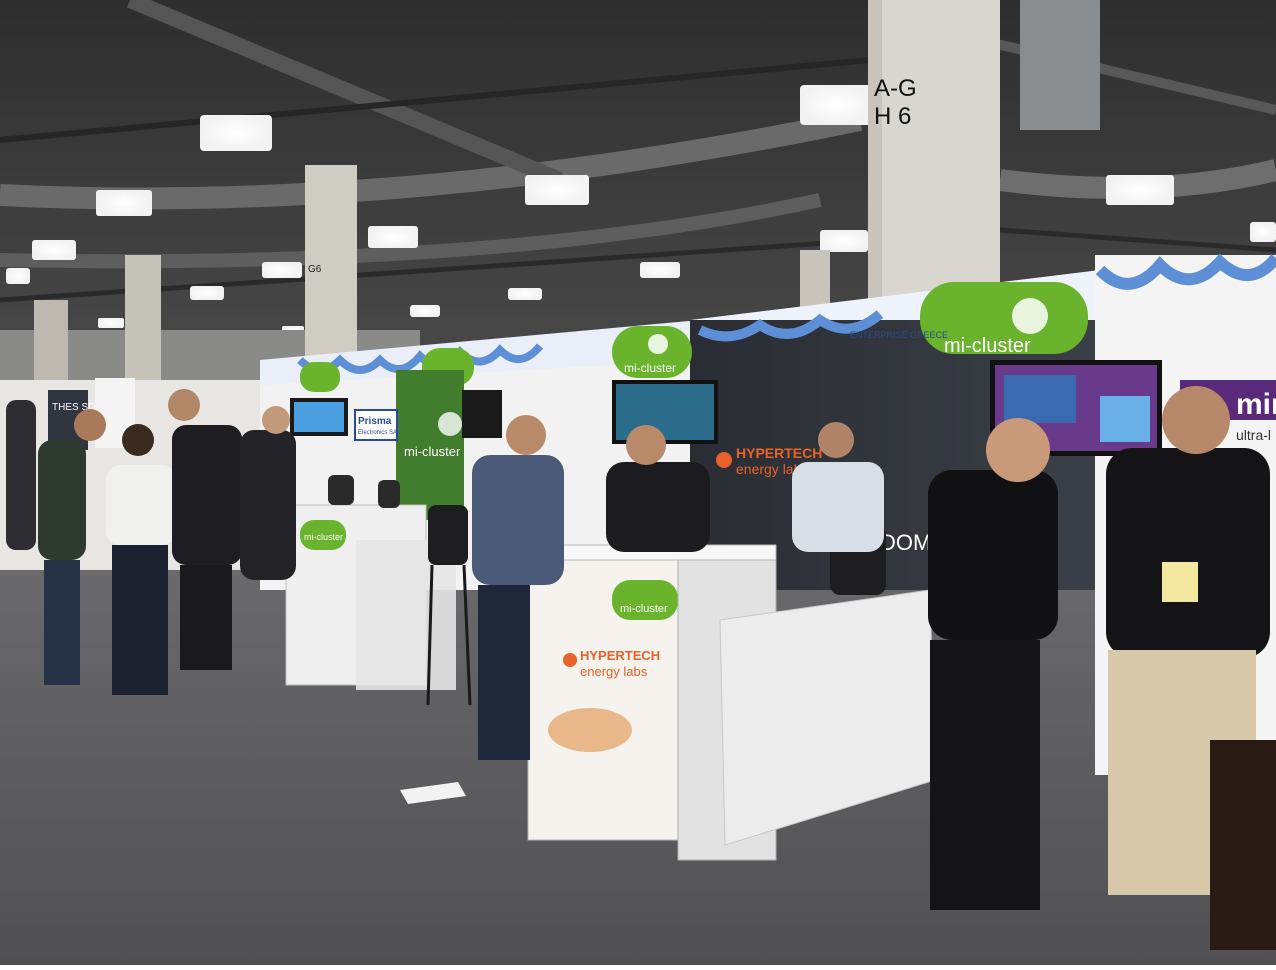 The height and width of the screenshot is (970, 1276). Describe the element at coordinates (1256, 404) in the screenshot. I see `right-booth-text: mir` at that location.